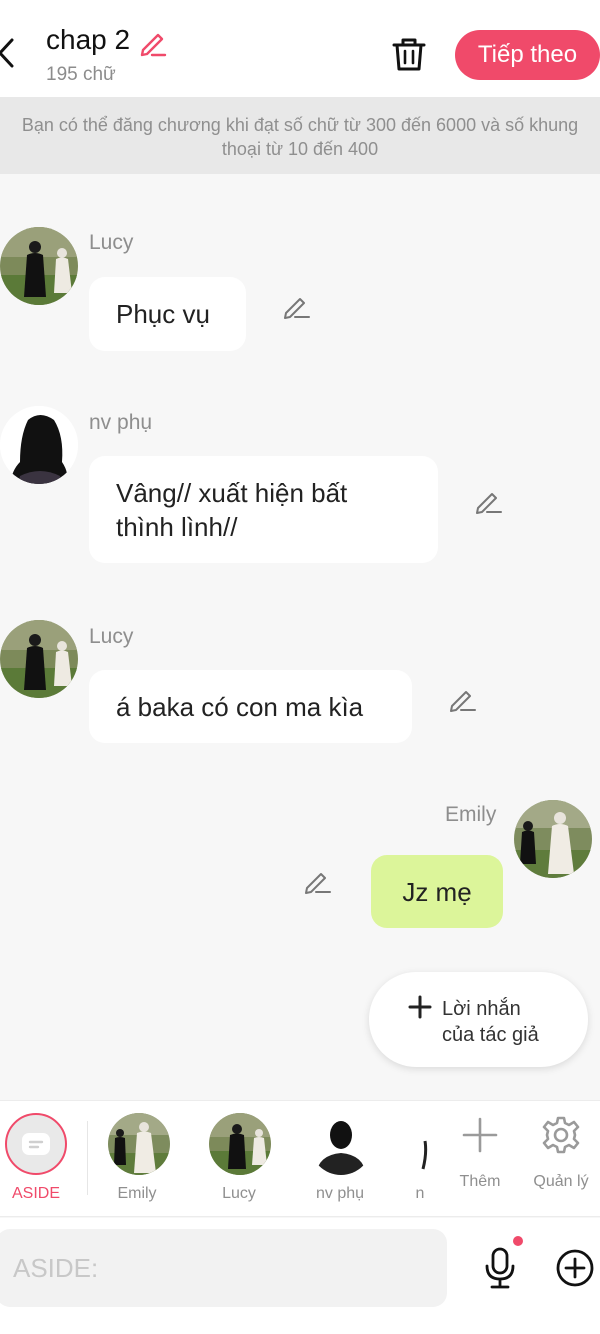 This screenshot has height=1334, width=600. I want to click on author-note-button: Lời nhắn của tác giả, so click(478, 1019).